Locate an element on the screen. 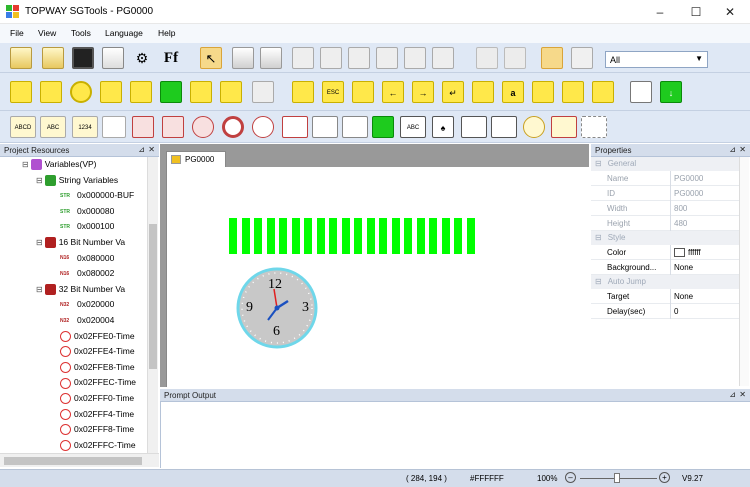 Image resolution: width=750 pixels, height=487 pixels. tree-item: ⊟ 16 Bit Number Va is located at coordinates (80, 242).